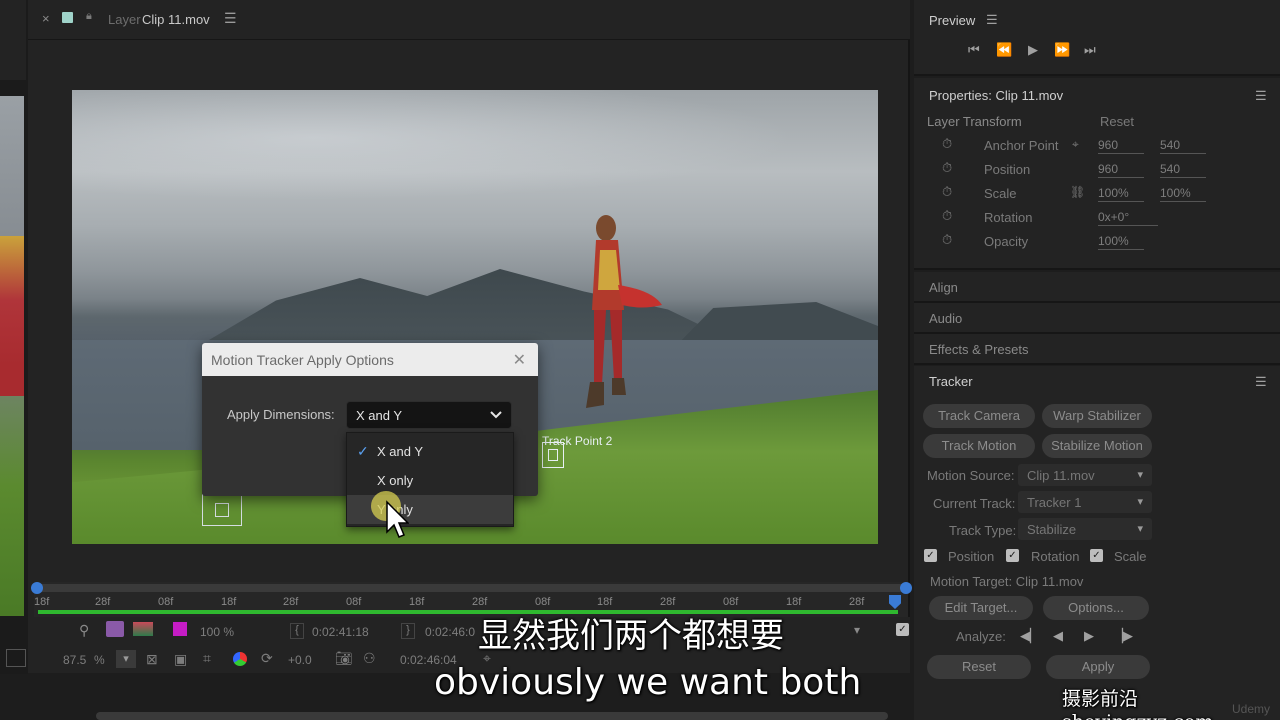  I want to click on view-checkbox: ✓, so click(902, 629).